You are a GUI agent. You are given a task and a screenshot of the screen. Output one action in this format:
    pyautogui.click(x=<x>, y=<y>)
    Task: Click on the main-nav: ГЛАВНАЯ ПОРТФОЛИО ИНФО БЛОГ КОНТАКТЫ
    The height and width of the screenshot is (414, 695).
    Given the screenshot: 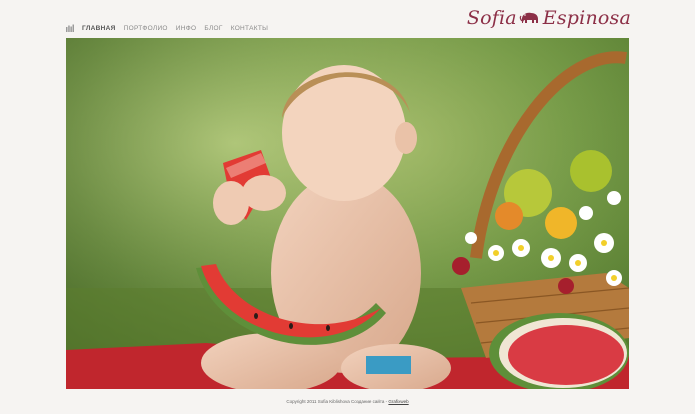 What is the action you would take?
    pyautogui.click(x=167, y=28)
    